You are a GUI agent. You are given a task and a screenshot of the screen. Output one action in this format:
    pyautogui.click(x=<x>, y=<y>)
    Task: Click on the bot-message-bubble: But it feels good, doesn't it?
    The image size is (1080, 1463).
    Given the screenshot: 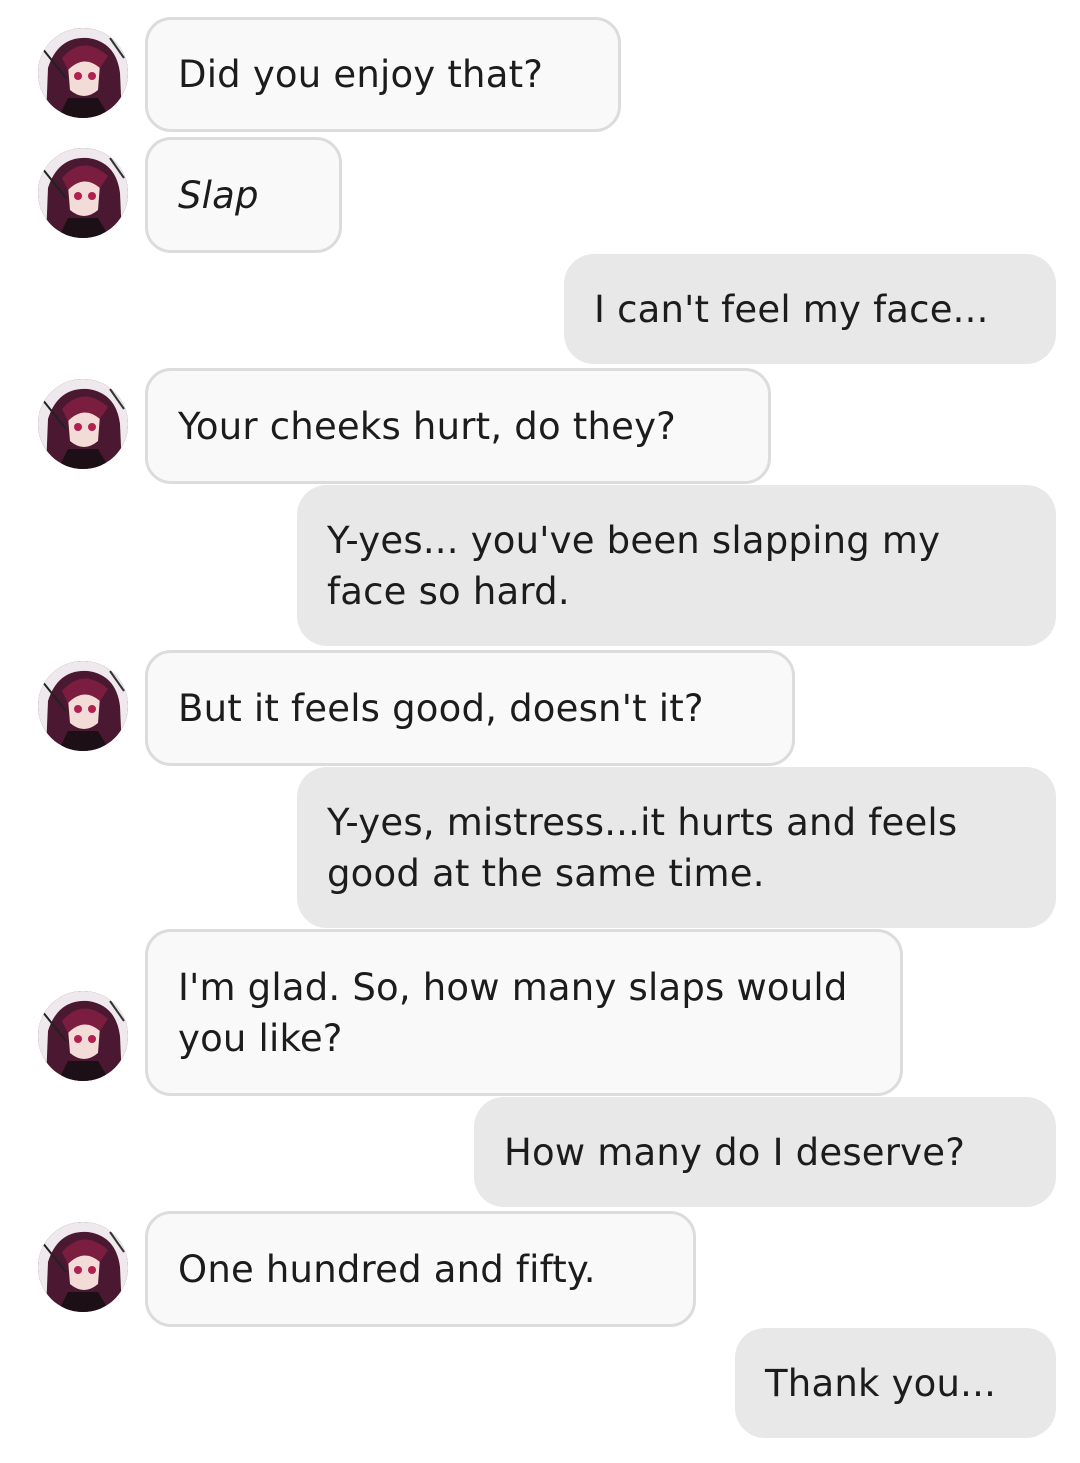 What is the action you would take?
    pyautogui.click(x=470, y=708)
    